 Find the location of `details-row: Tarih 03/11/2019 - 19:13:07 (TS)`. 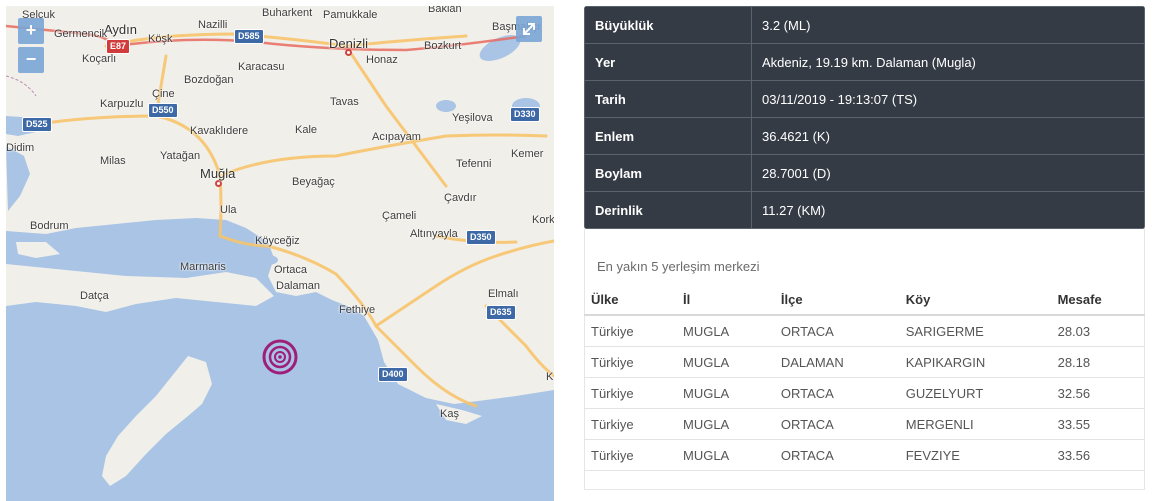

details-row: Tarih 03/11/2019 - 19:13:07 (TS) is located at coordinates (864, 99).